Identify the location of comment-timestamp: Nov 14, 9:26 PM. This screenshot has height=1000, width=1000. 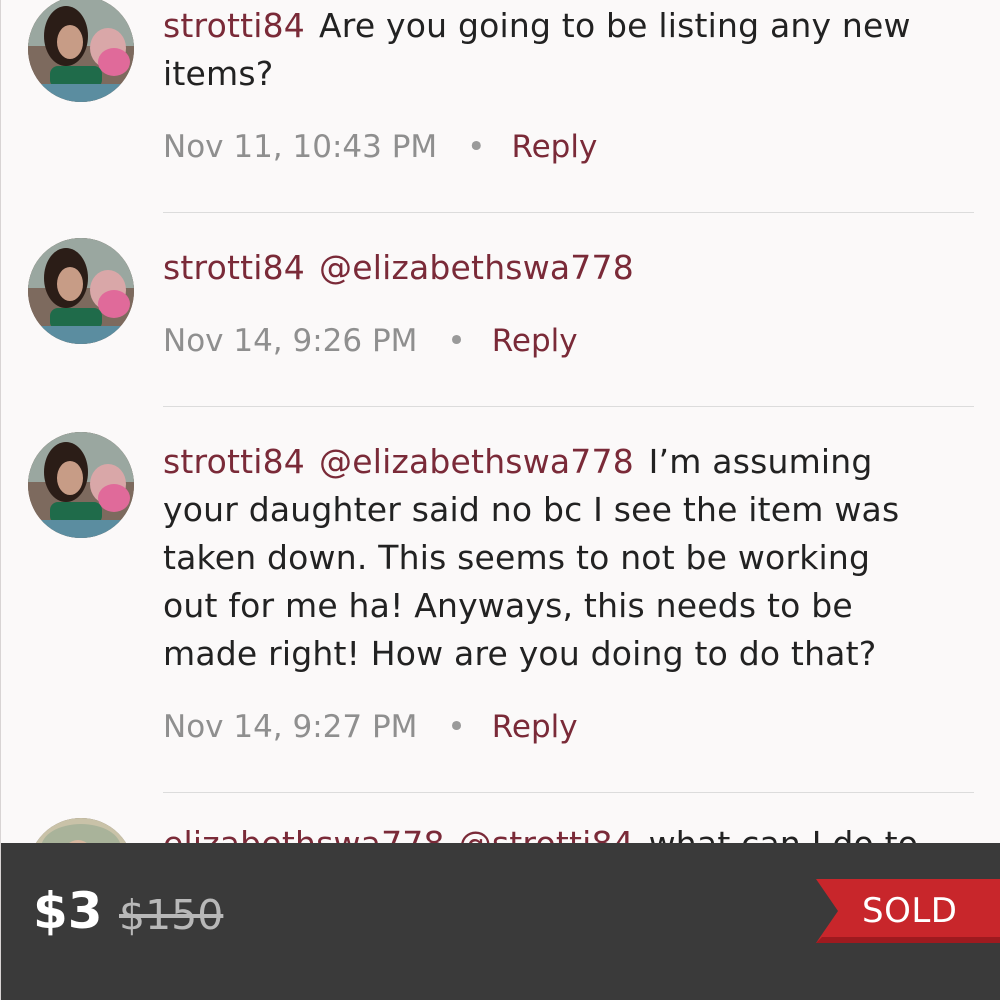
(290, 341).